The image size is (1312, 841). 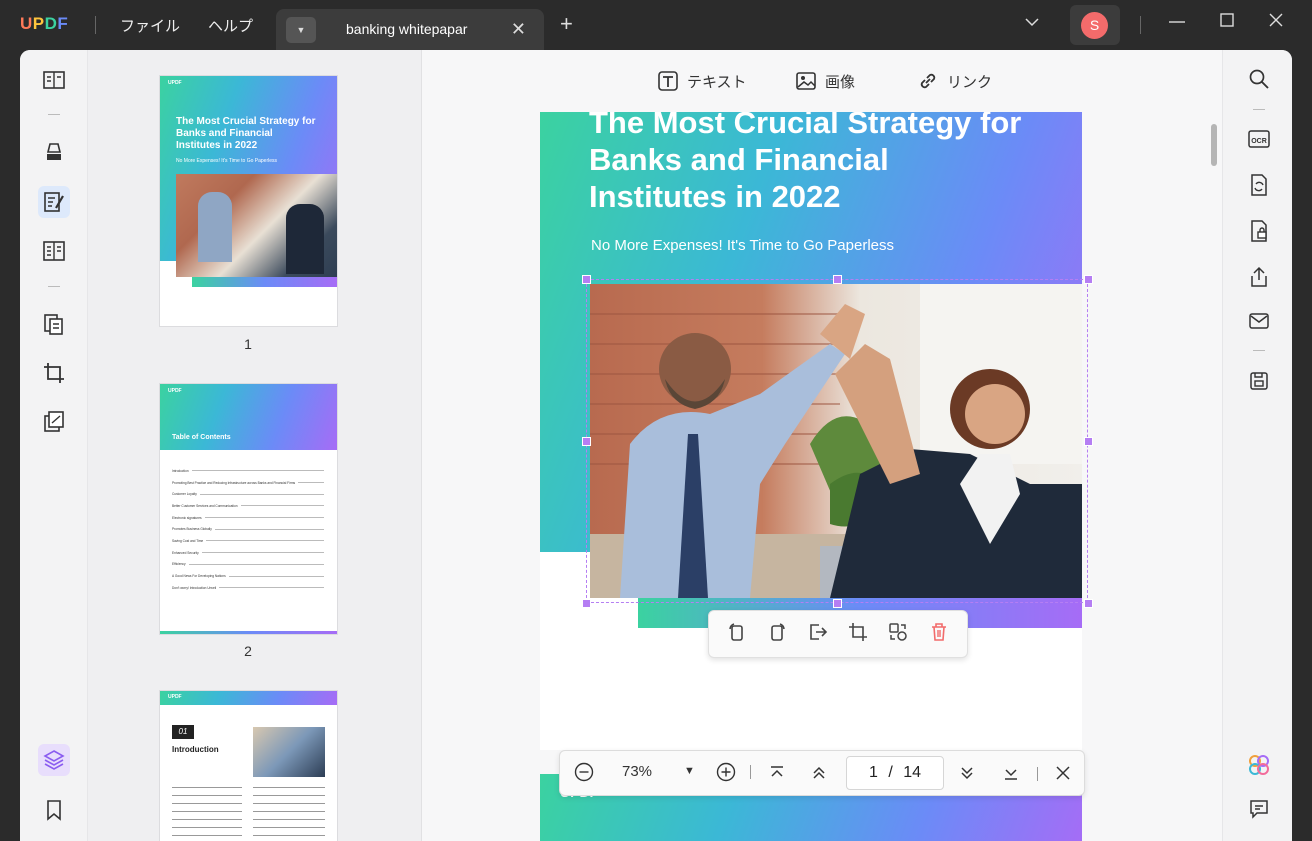 I want to click on tab-title: banking whitepapar, so click(x=407, y=29).